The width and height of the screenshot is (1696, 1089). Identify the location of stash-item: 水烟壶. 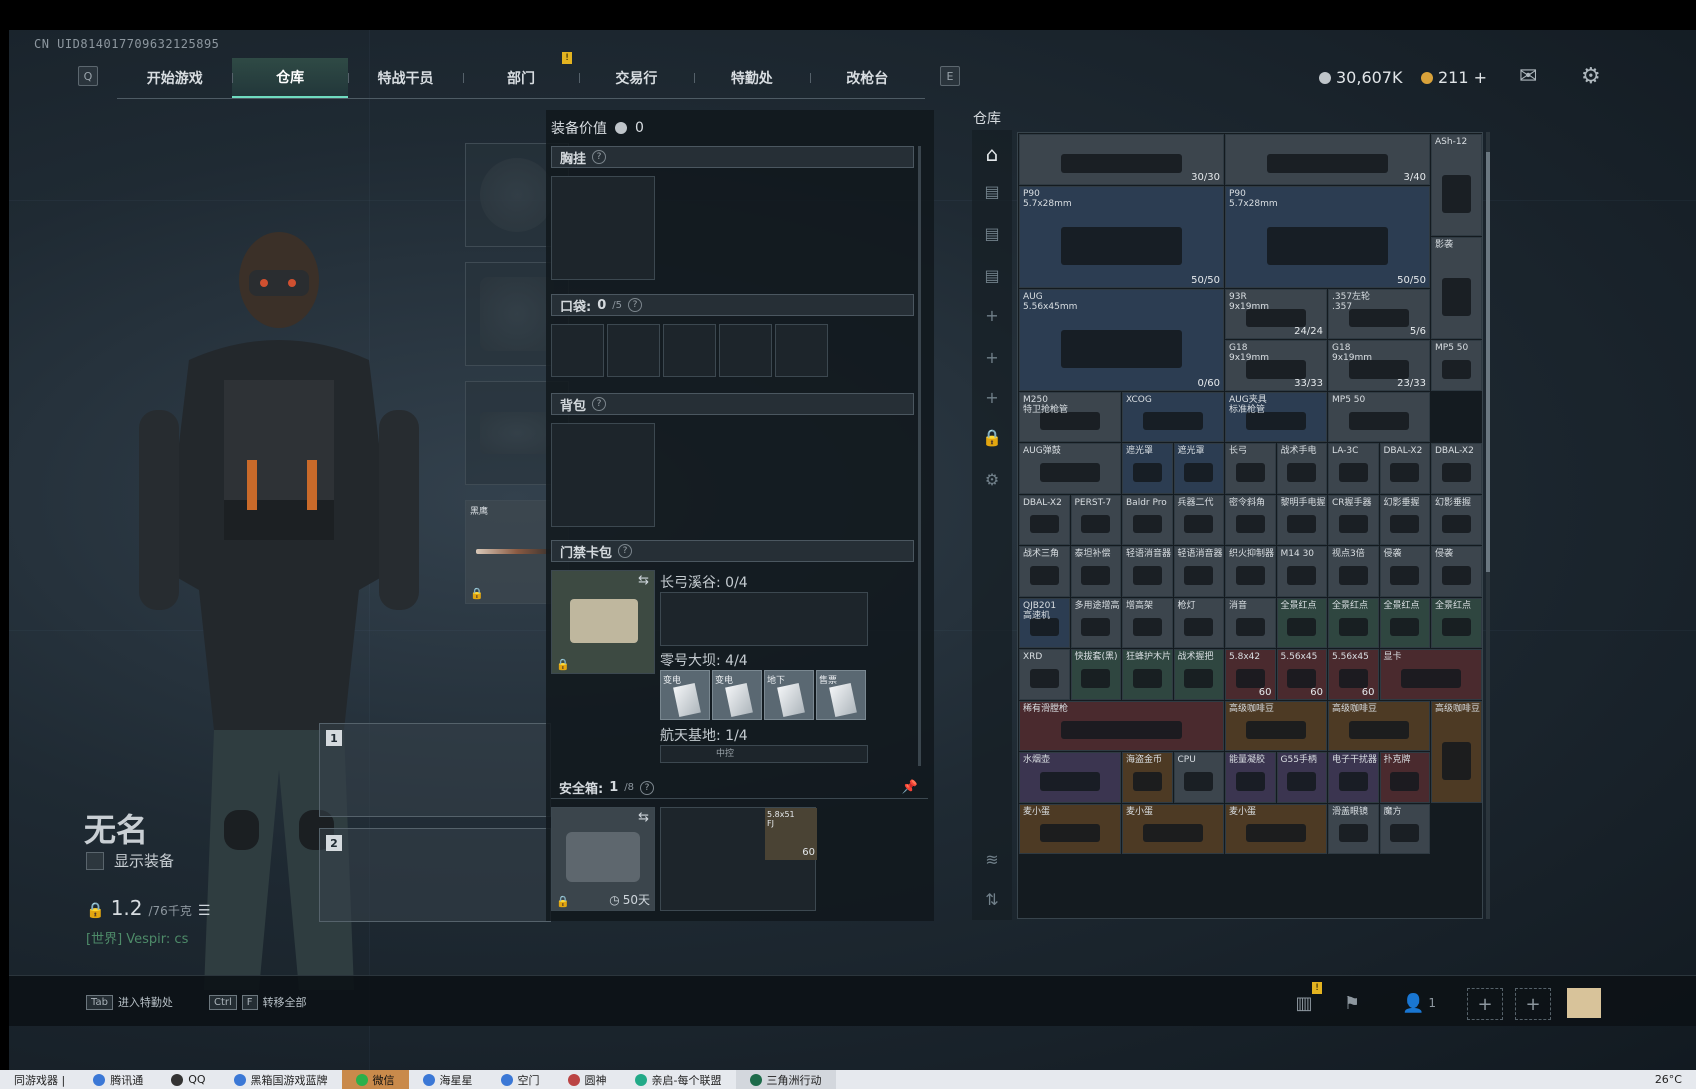
(1070, 777).